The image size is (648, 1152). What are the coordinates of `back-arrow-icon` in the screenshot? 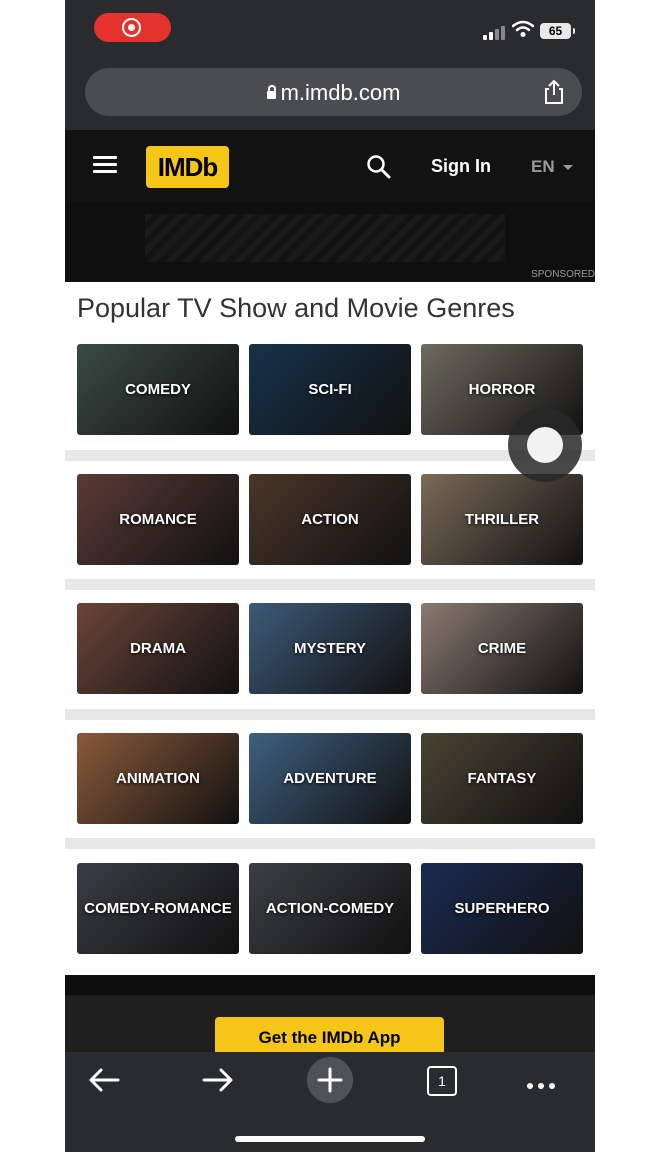 It's located at (105, 1082).